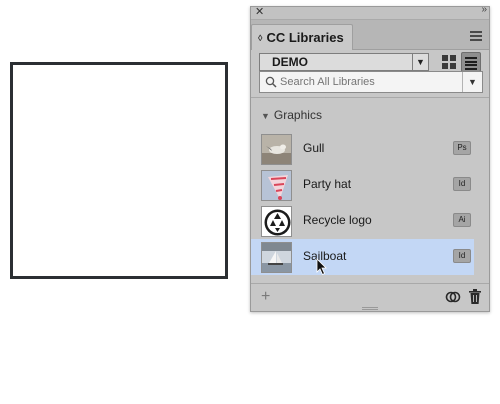 The height and width of the screenshot is (404, 500). What do you see at coordinates (370, 297) in the screenshot?
I see `panel-footer: +` at bounding box center [370, 297].